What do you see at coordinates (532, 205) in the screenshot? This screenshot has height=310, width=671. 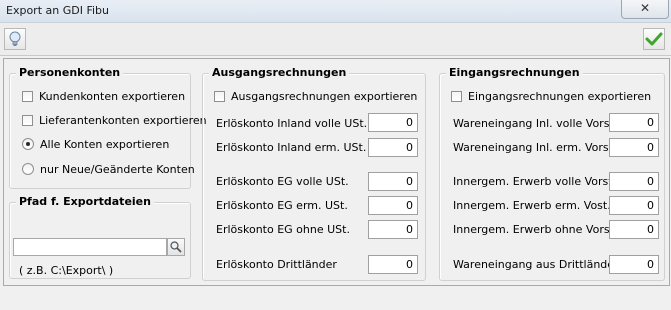 I see `eingang-field-label: Innergem. Erwerb erm. Vost.` at bounding box center [532, 205].